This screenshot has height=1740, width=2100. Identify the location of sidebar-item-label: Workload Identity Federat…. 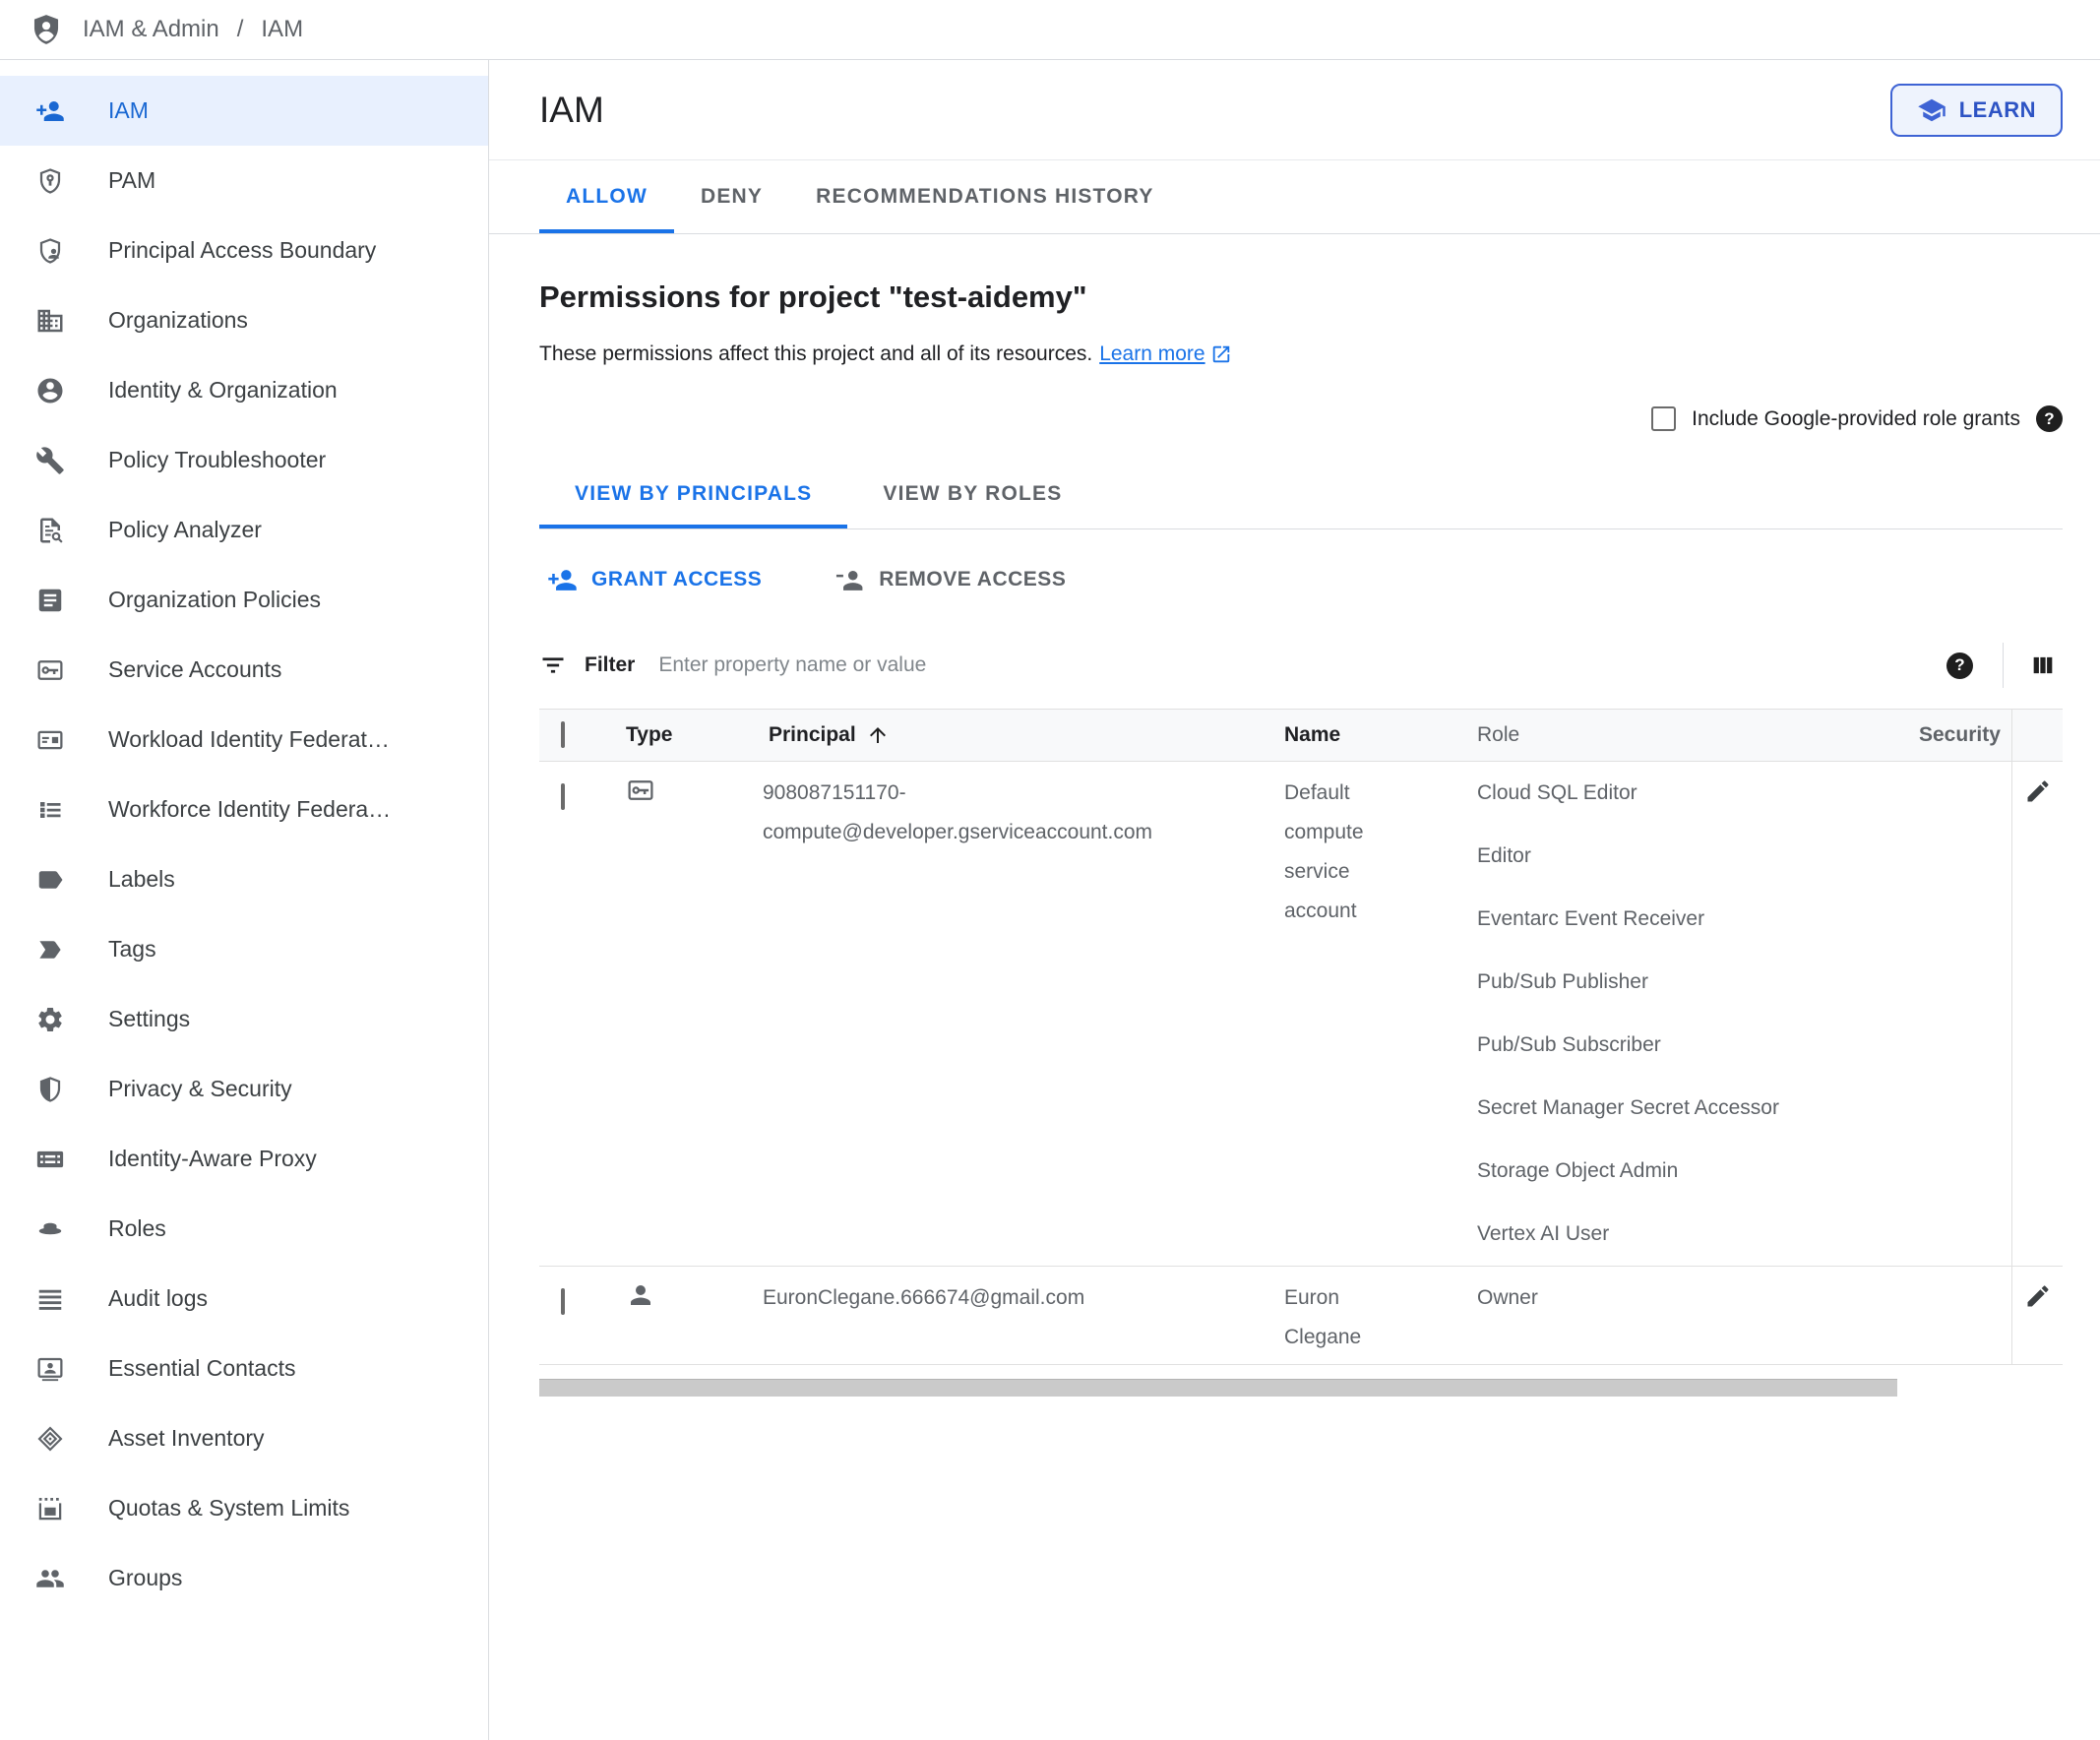
(249, 739).